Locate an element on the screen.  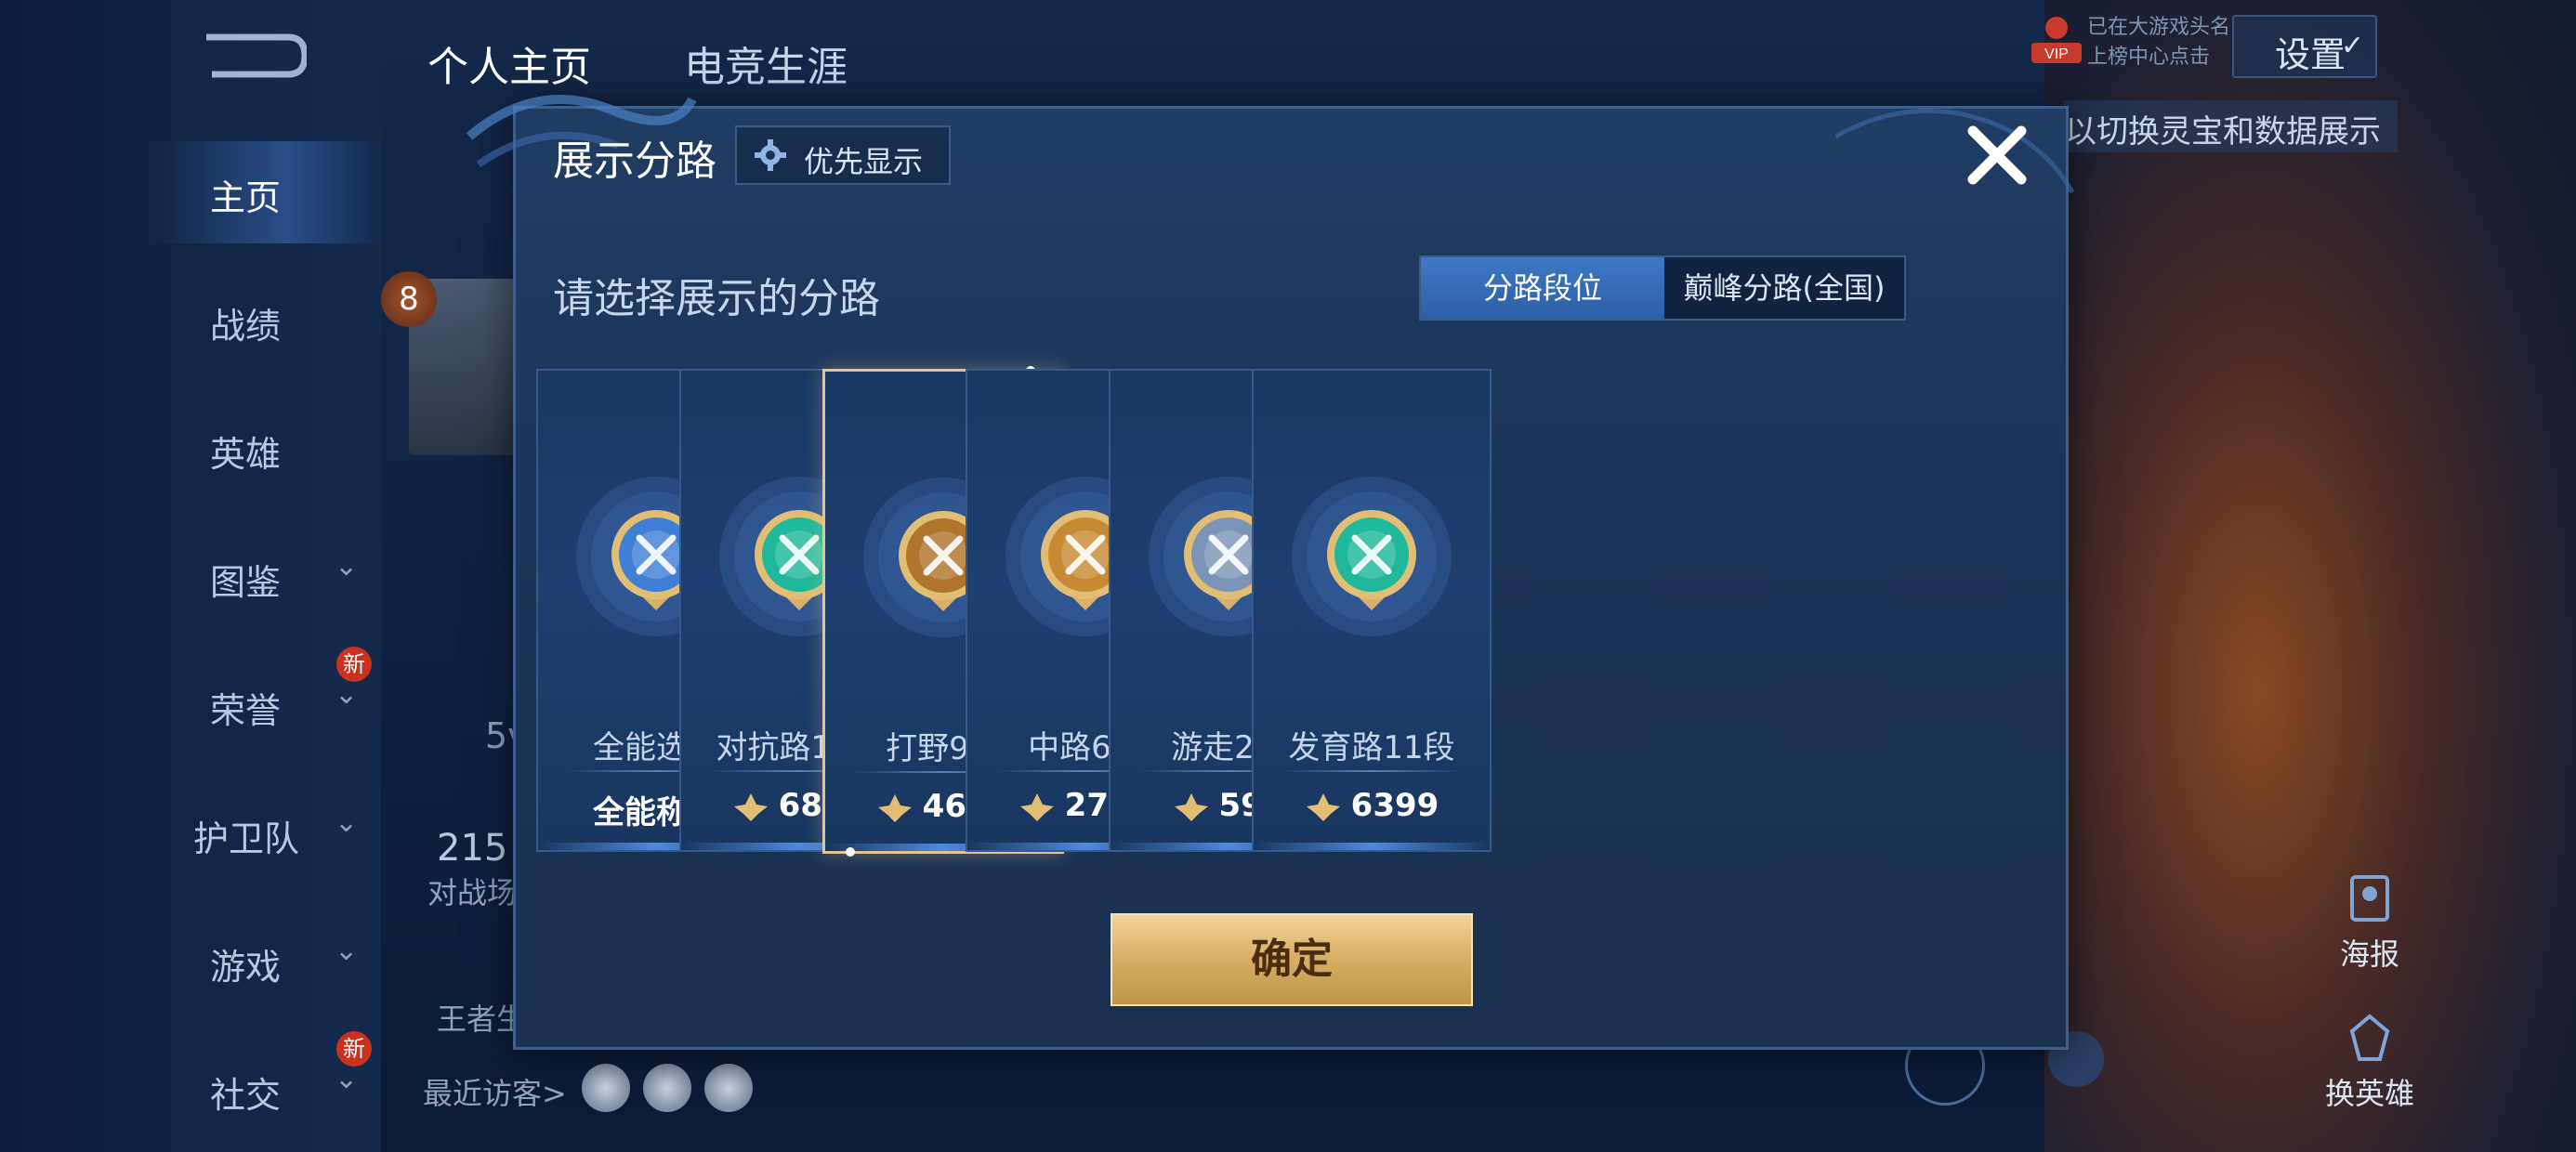
poster-label: 海报 is located at coordinates (2369, 954).